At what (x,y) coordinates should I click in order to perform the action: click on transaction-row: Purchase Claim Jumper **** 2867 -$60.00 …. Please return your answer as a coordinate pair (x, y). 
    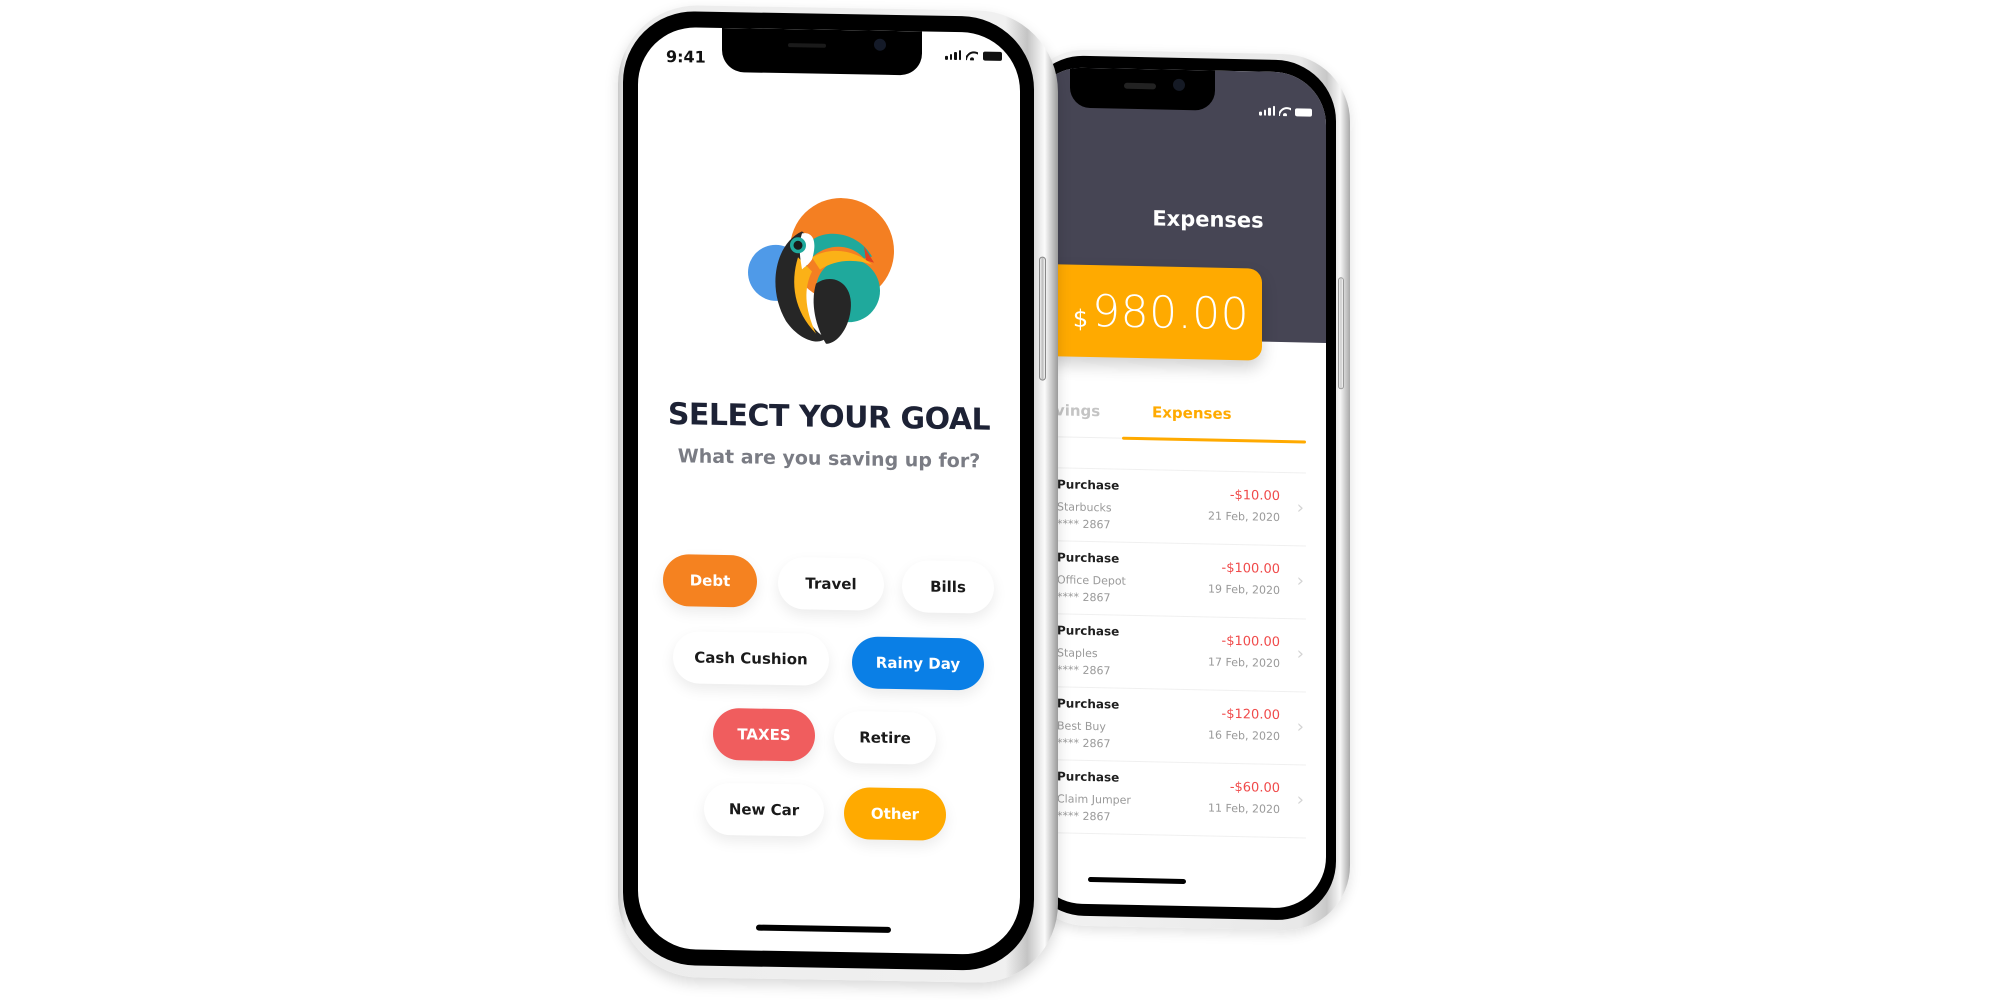
    Looking at the image, I should click on (1168, 799).